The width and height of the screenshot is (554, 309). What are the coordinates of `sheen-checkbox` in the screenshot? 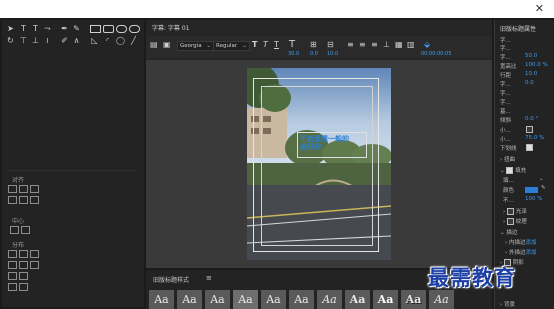 It's located at (510, 211).